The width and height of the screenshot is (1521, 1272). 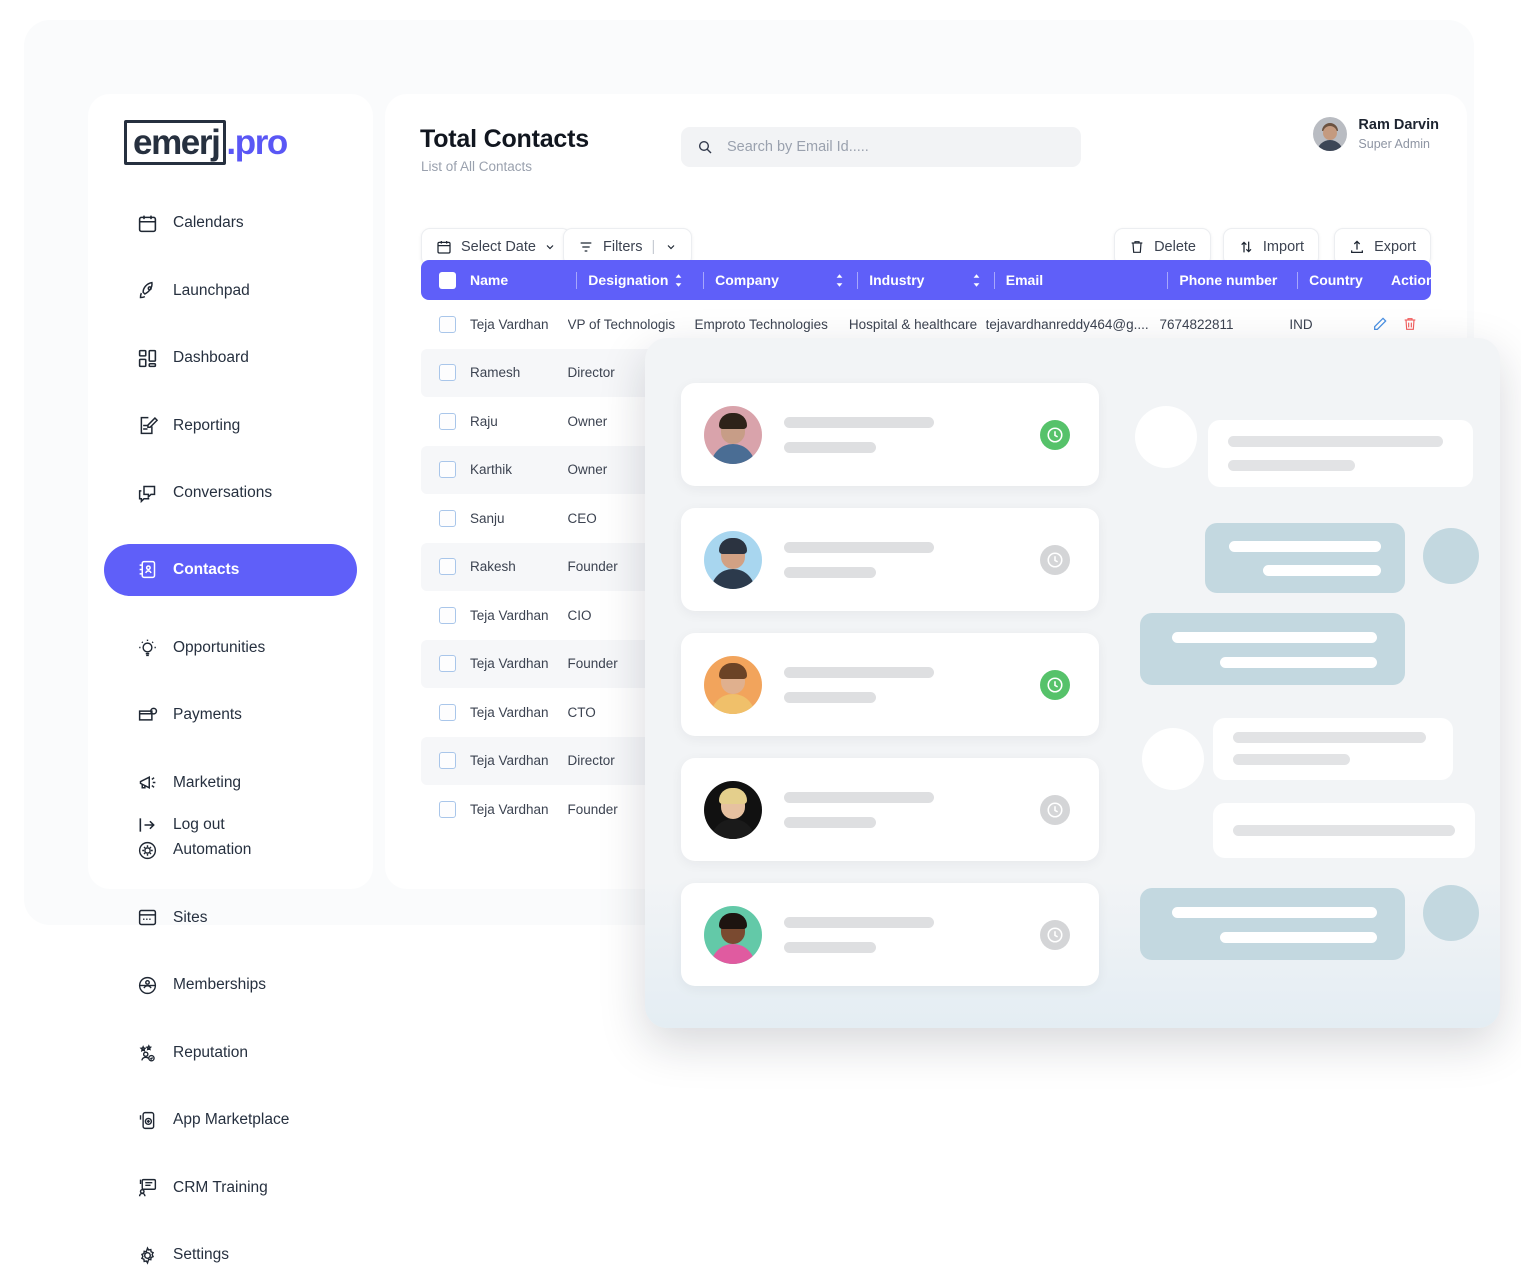 What do you see at coordinates (1329, 280) in the screenshot?
I see `col-country: Country` at bounding box center [1329, 280].